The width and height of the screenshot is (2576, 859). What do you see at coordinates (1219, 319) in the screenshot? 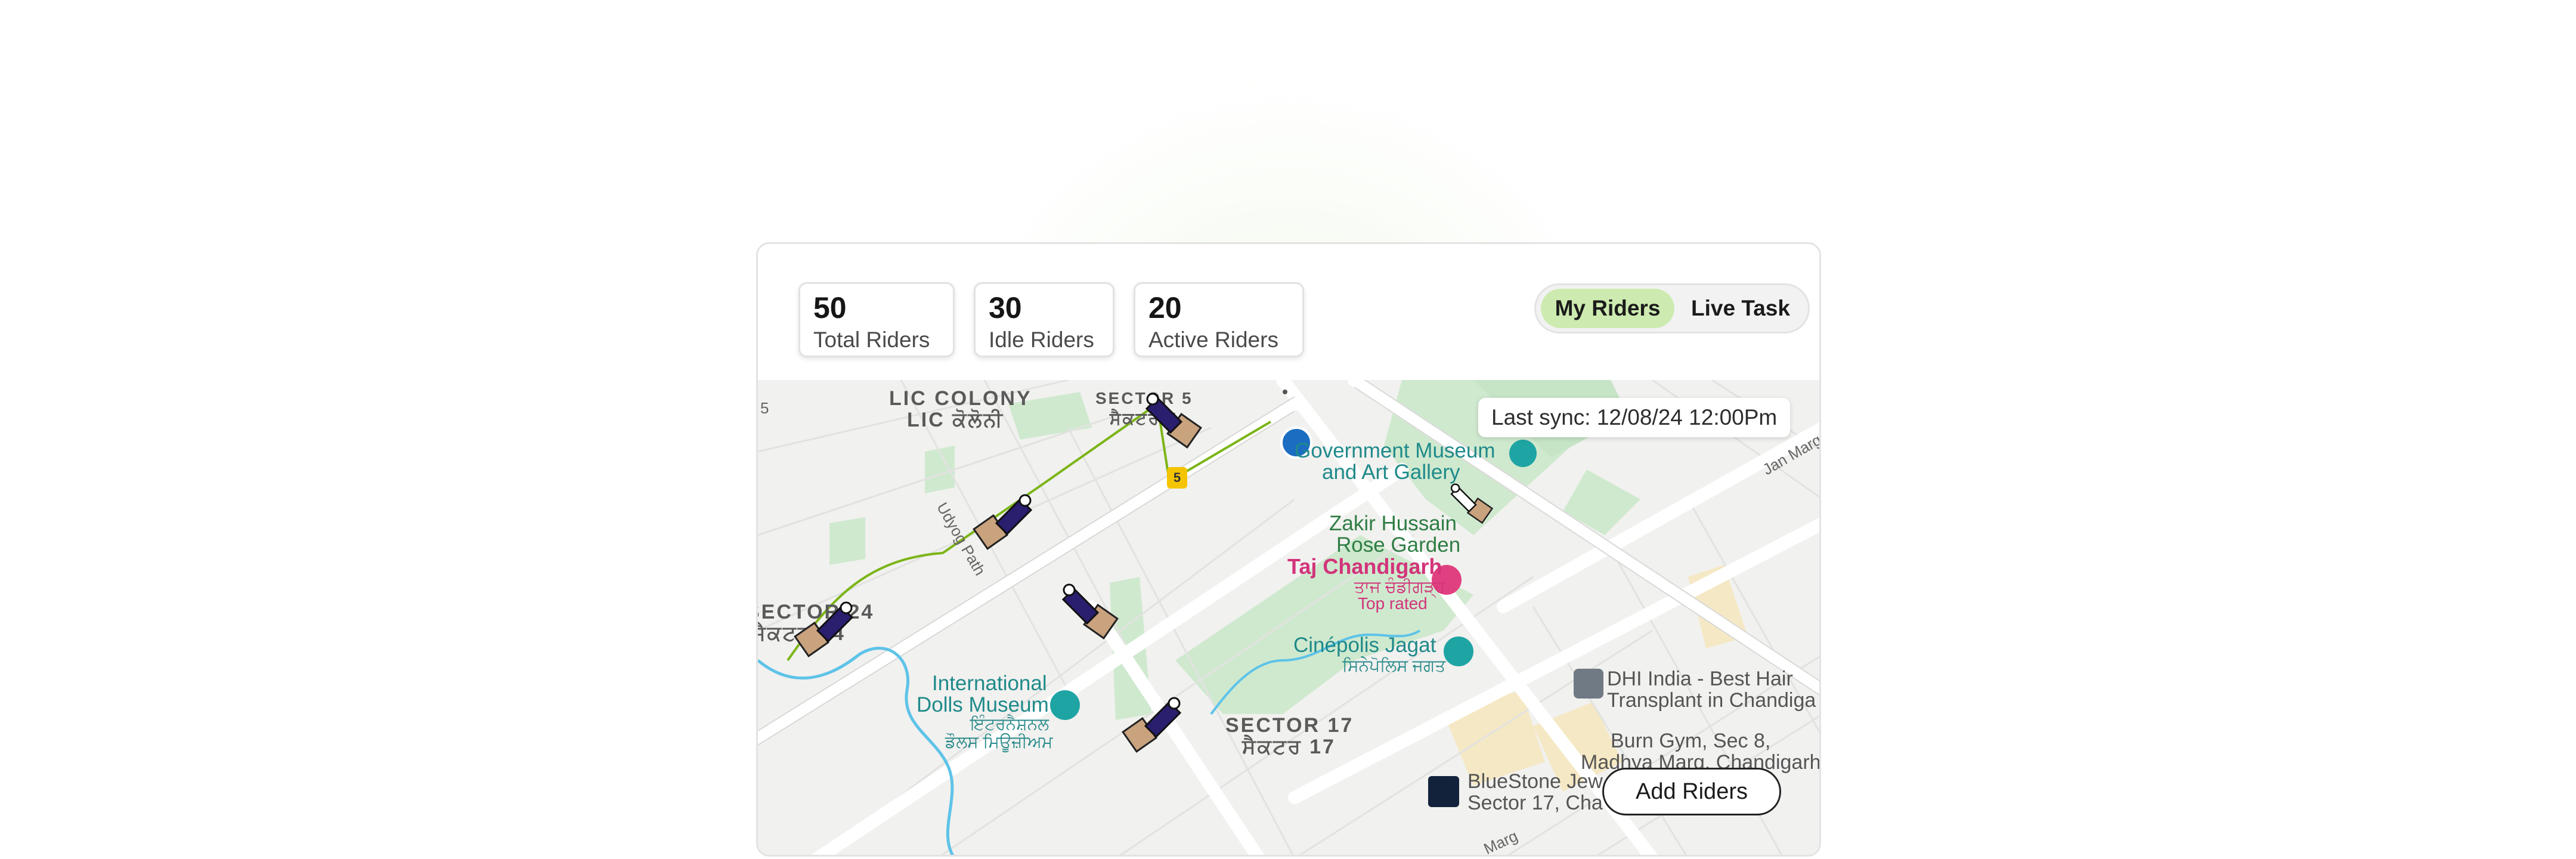
I see `stat-active-riders: 20 Active Riders` at bounding box center [1219, 319].